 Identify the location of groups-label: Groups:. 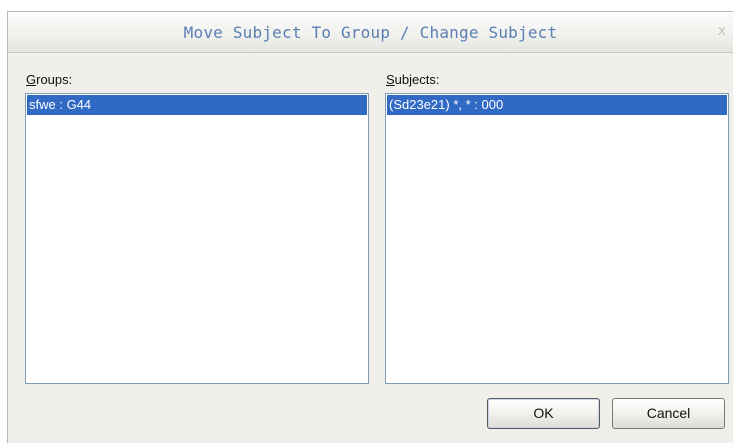
(49, 79).